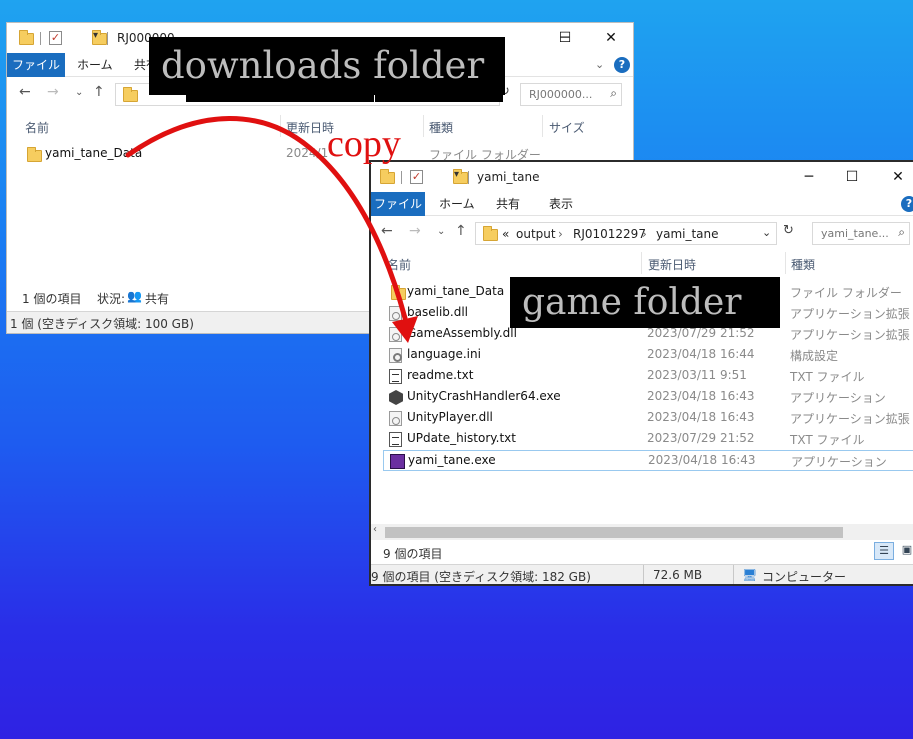 The height and width of the screenshot is (739, 913). I want to click on copy-arrow, so click(271, 229).